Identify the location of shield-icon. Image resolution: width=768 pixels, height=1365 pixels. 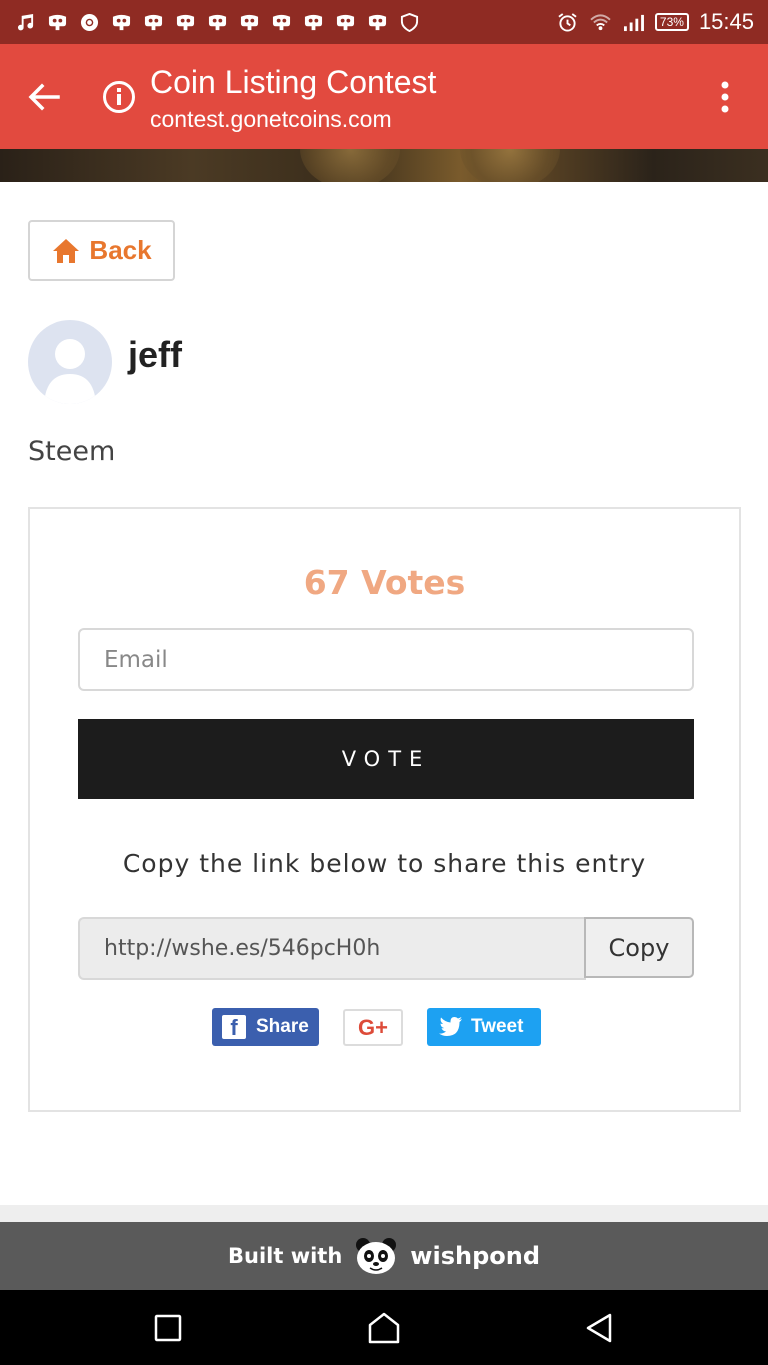
(409, 22).